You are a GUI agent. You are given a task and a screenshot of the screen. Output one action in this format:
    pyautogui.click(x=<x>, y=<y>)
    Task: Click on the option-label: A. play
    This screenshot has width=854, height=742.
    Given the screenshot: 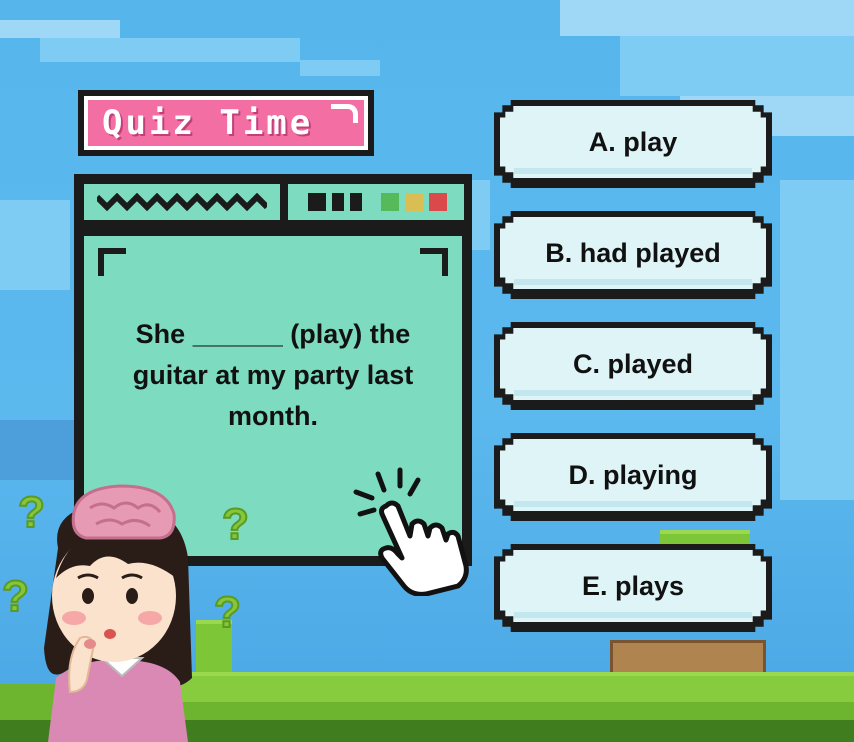 What is the action you would take?
    pyautogui.click(x=633, y=141)
    